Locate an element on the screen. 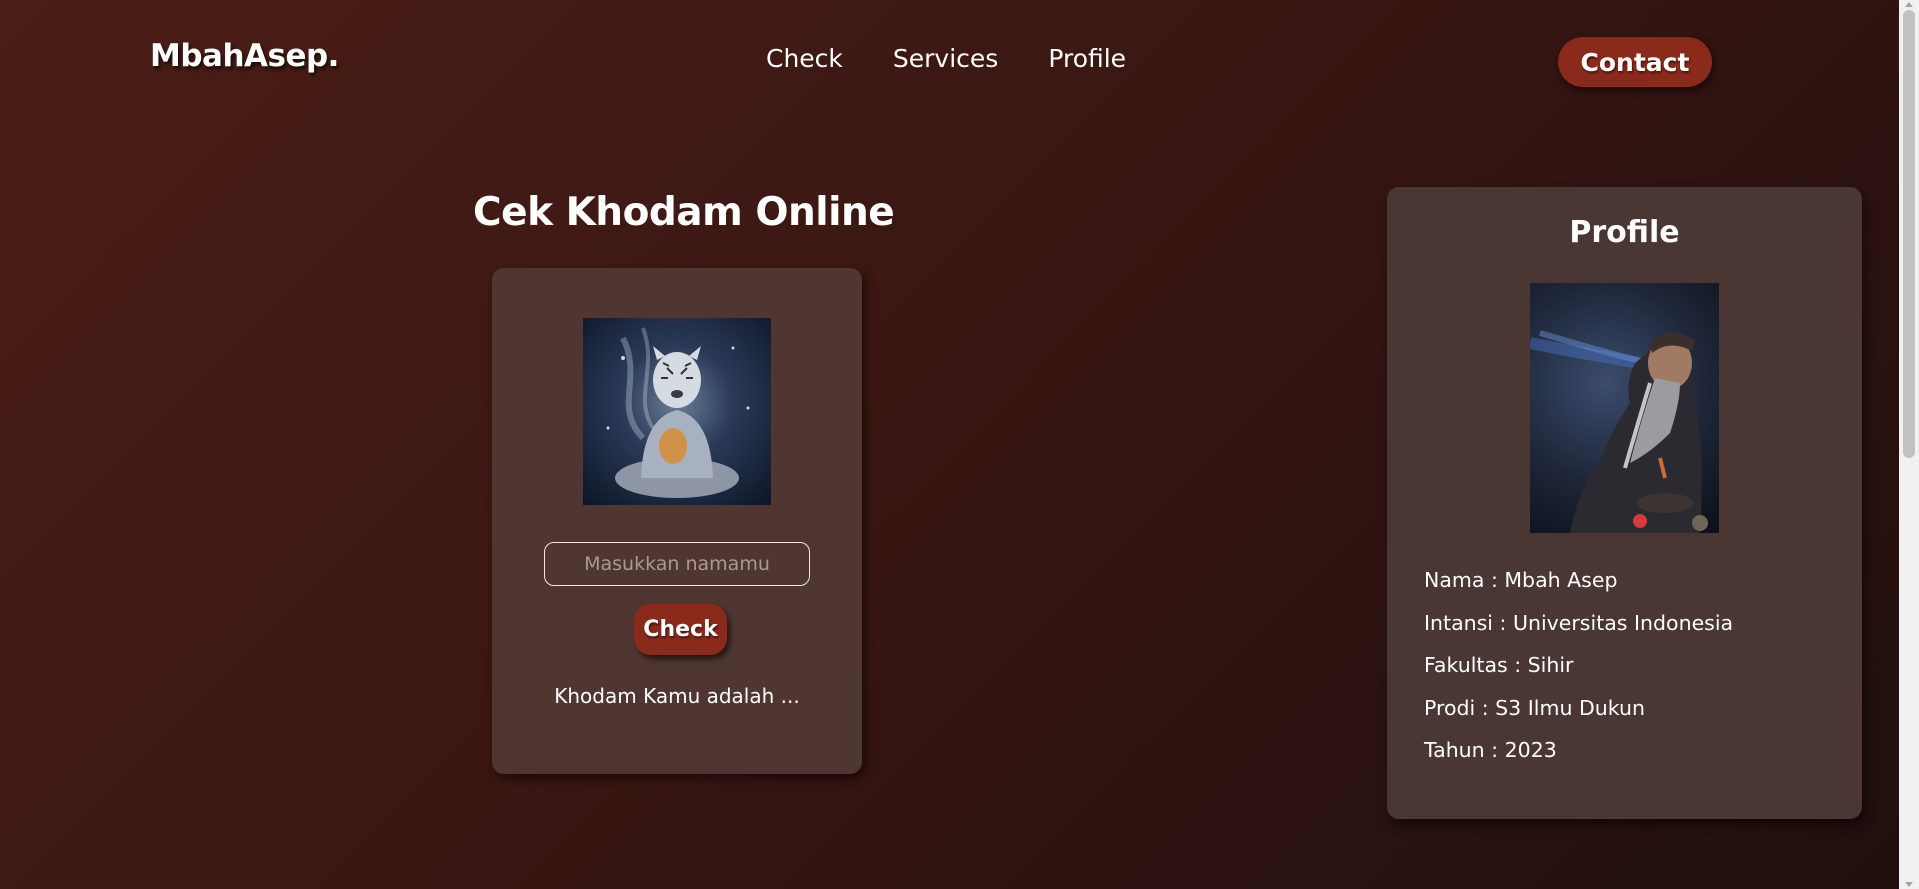  tiger-spirit-illustration is located at coordinates (678, 412).